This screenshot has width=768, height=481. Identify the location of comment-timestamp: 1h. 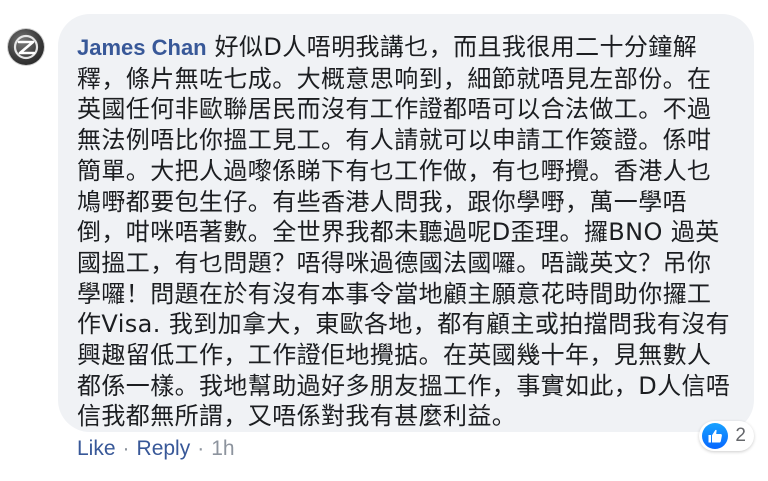
(222, 449).